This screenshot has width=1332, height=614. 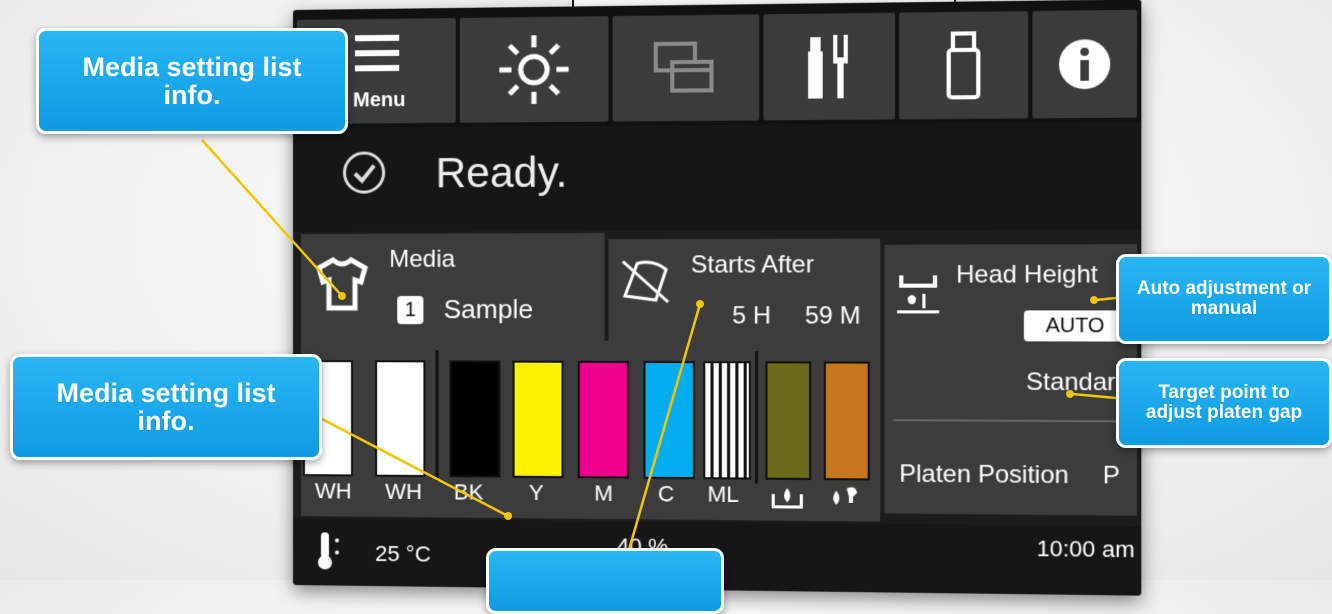 What do you see at coordinates (536, 493) in the screenshot?
I see `ink-label-y: Y` at bounding box center [536, 493].